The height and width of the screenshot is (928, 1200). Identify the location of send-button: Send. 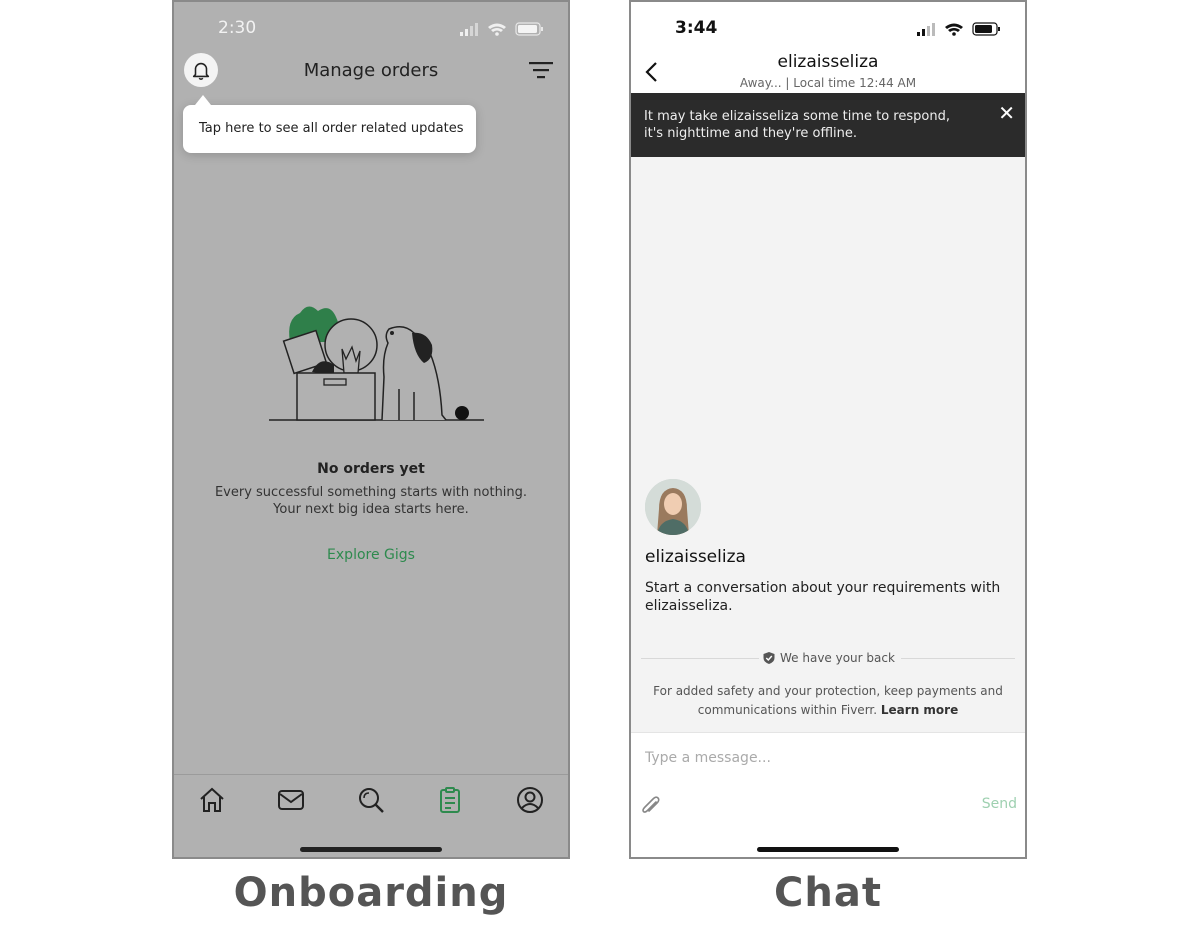
(999, 804).